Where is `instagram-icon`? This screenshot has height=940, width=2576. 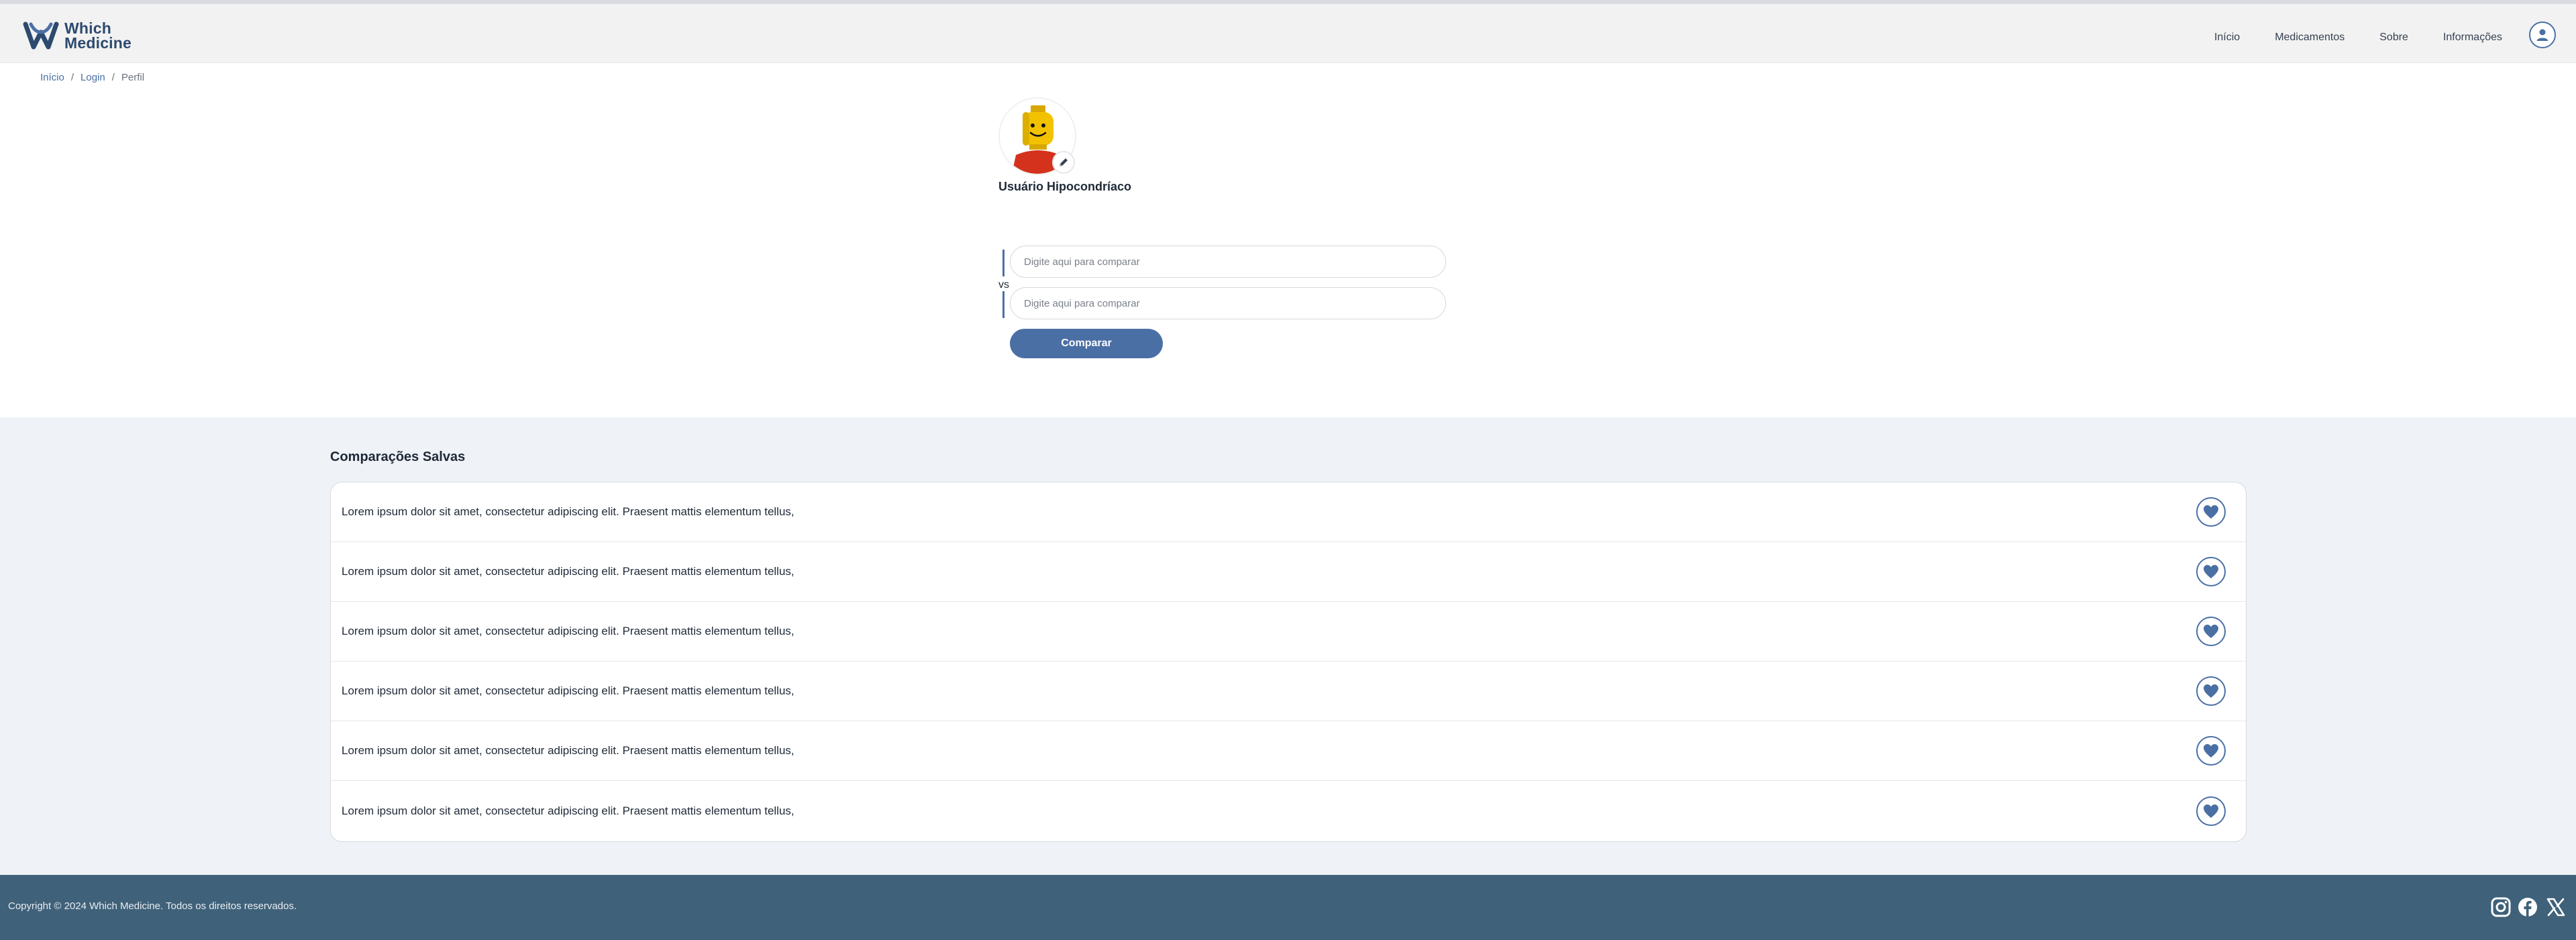 instagram-icon is located at coordinates (2501, 907).